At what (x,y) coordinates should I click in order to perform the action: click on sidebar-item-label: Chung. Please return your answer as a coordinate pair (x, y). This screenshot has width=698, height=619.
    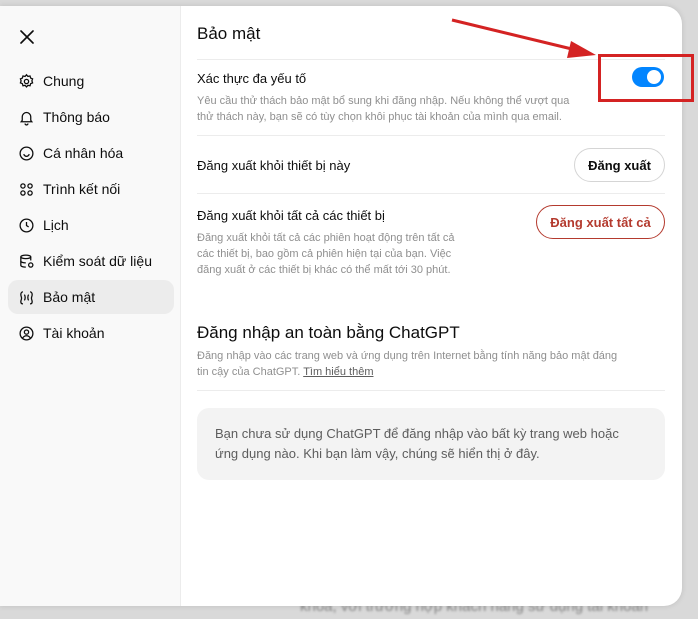
    Looking at the image, I should click on (64, 81).